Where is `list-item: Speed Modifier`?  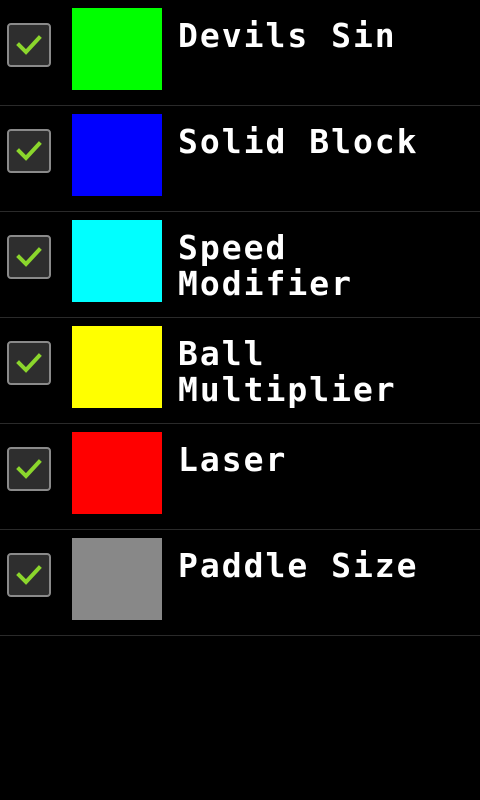 list-item: Speed Modifier is located at coordinates (240, 265).